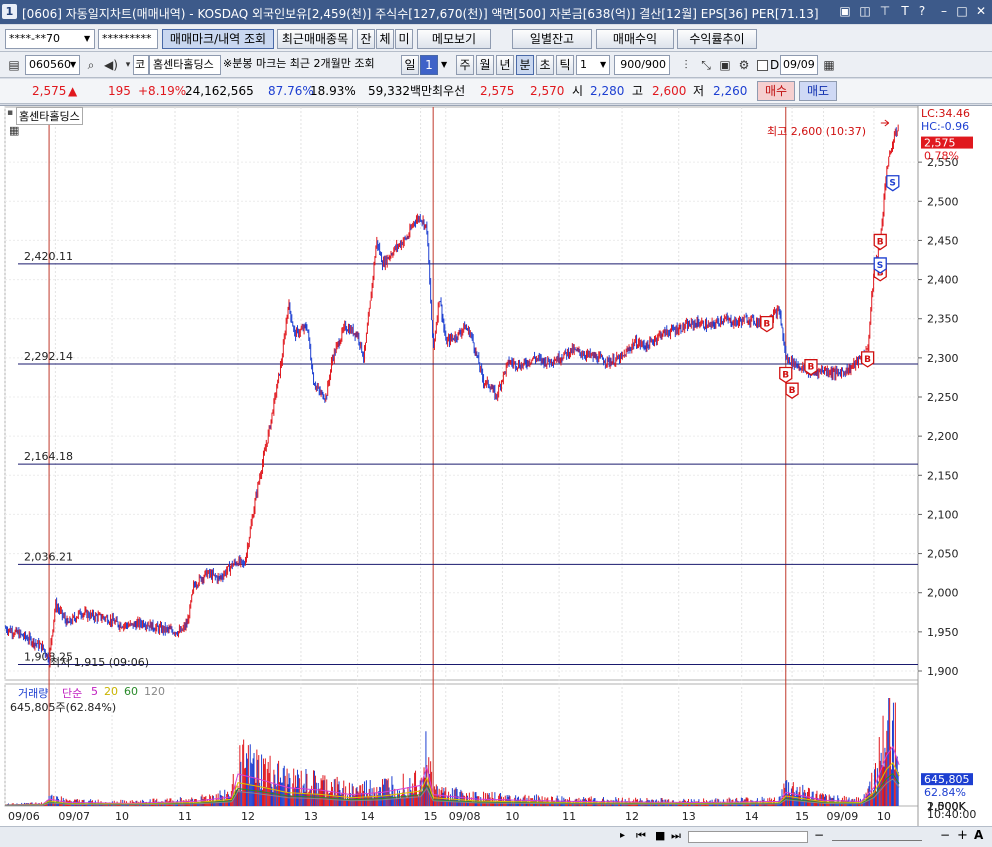  Describe the element at coordinates (962, 835) in the screenshot. I see `zoom-in-button: +` at that location.